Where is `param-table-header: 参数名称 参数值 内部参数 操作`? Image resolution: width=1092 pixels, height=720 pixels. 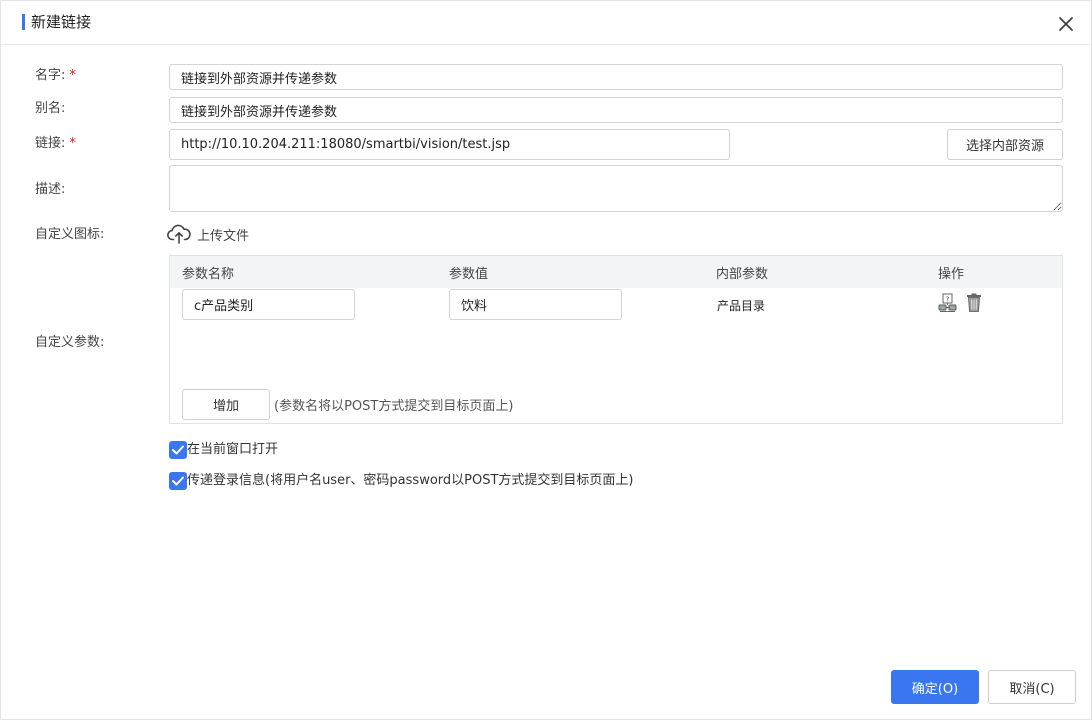 param-table-header: 参数名称 参数值 内部参数 操作 is located at coordinates (616, 272).